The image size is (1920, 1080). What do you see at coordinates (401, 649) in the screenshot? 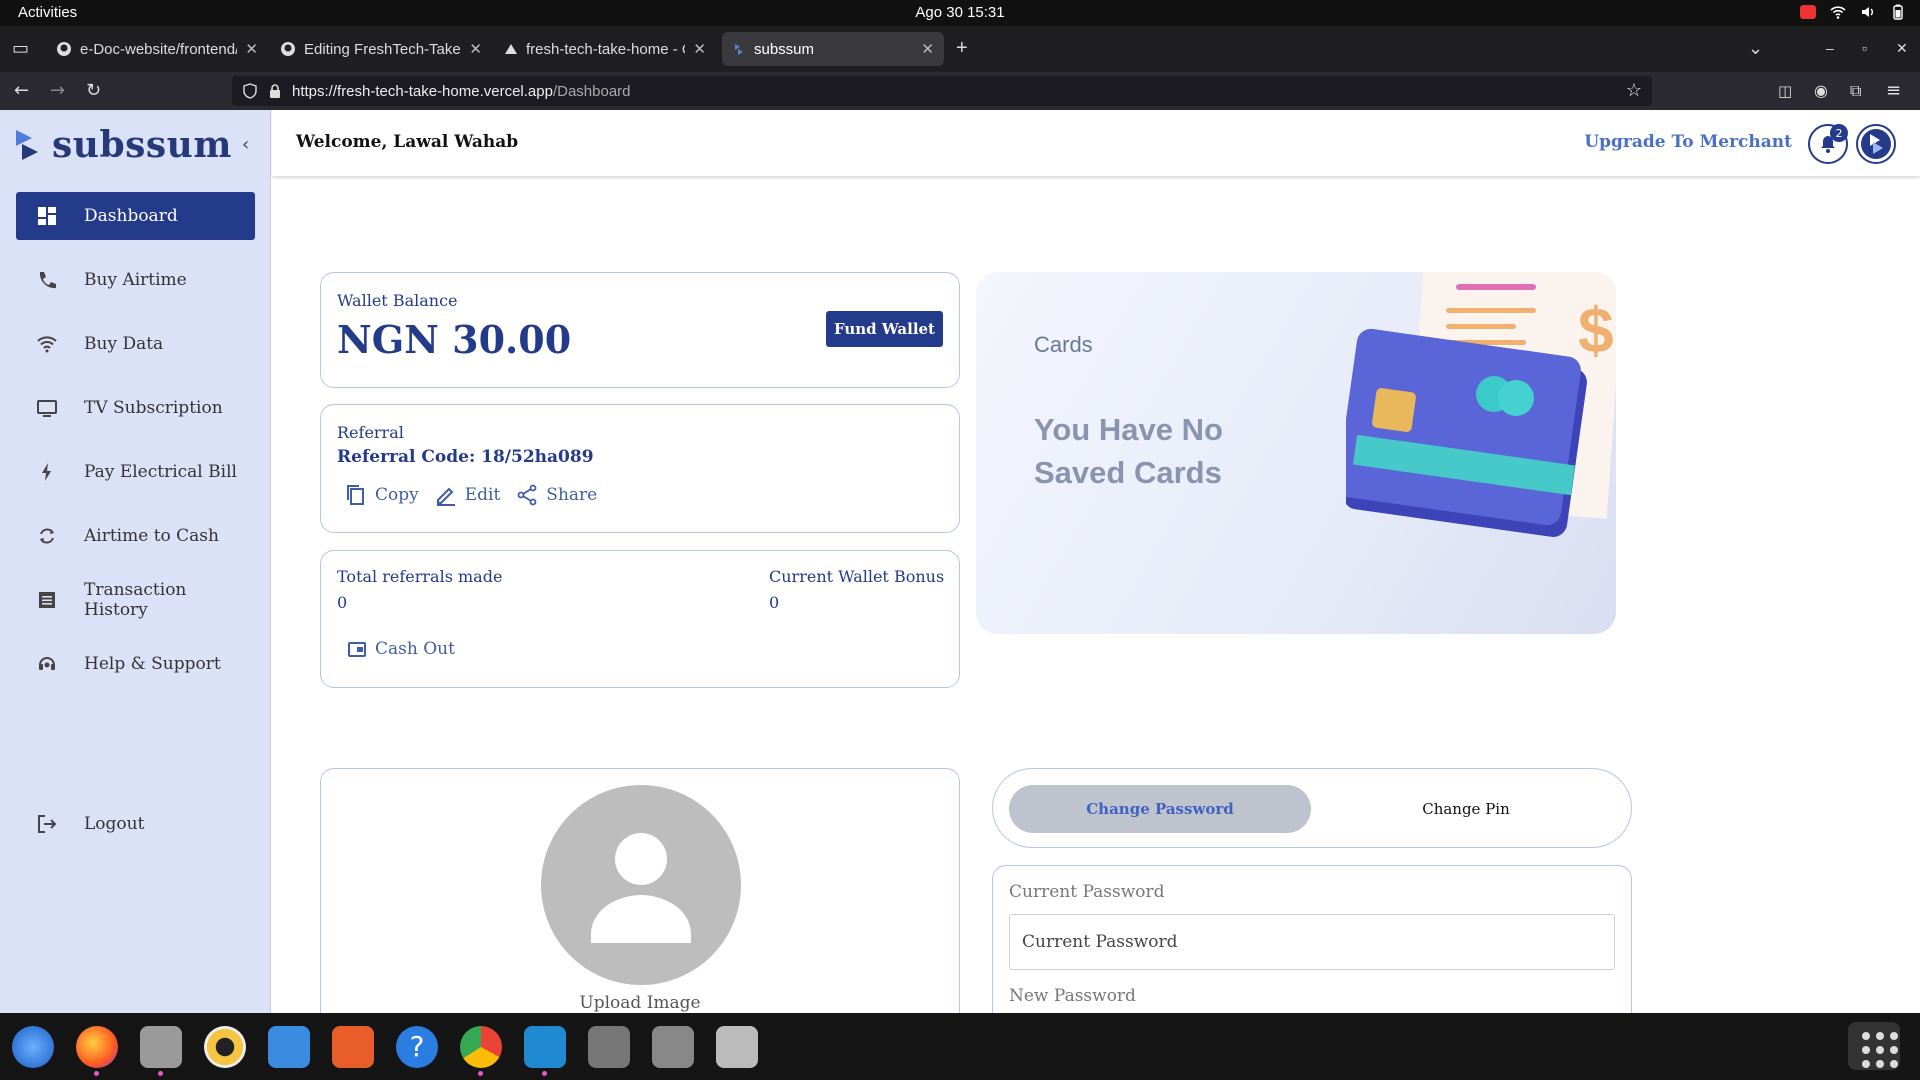
I see `cash-out-button: Cash Out` at bounding box center [401, 649].